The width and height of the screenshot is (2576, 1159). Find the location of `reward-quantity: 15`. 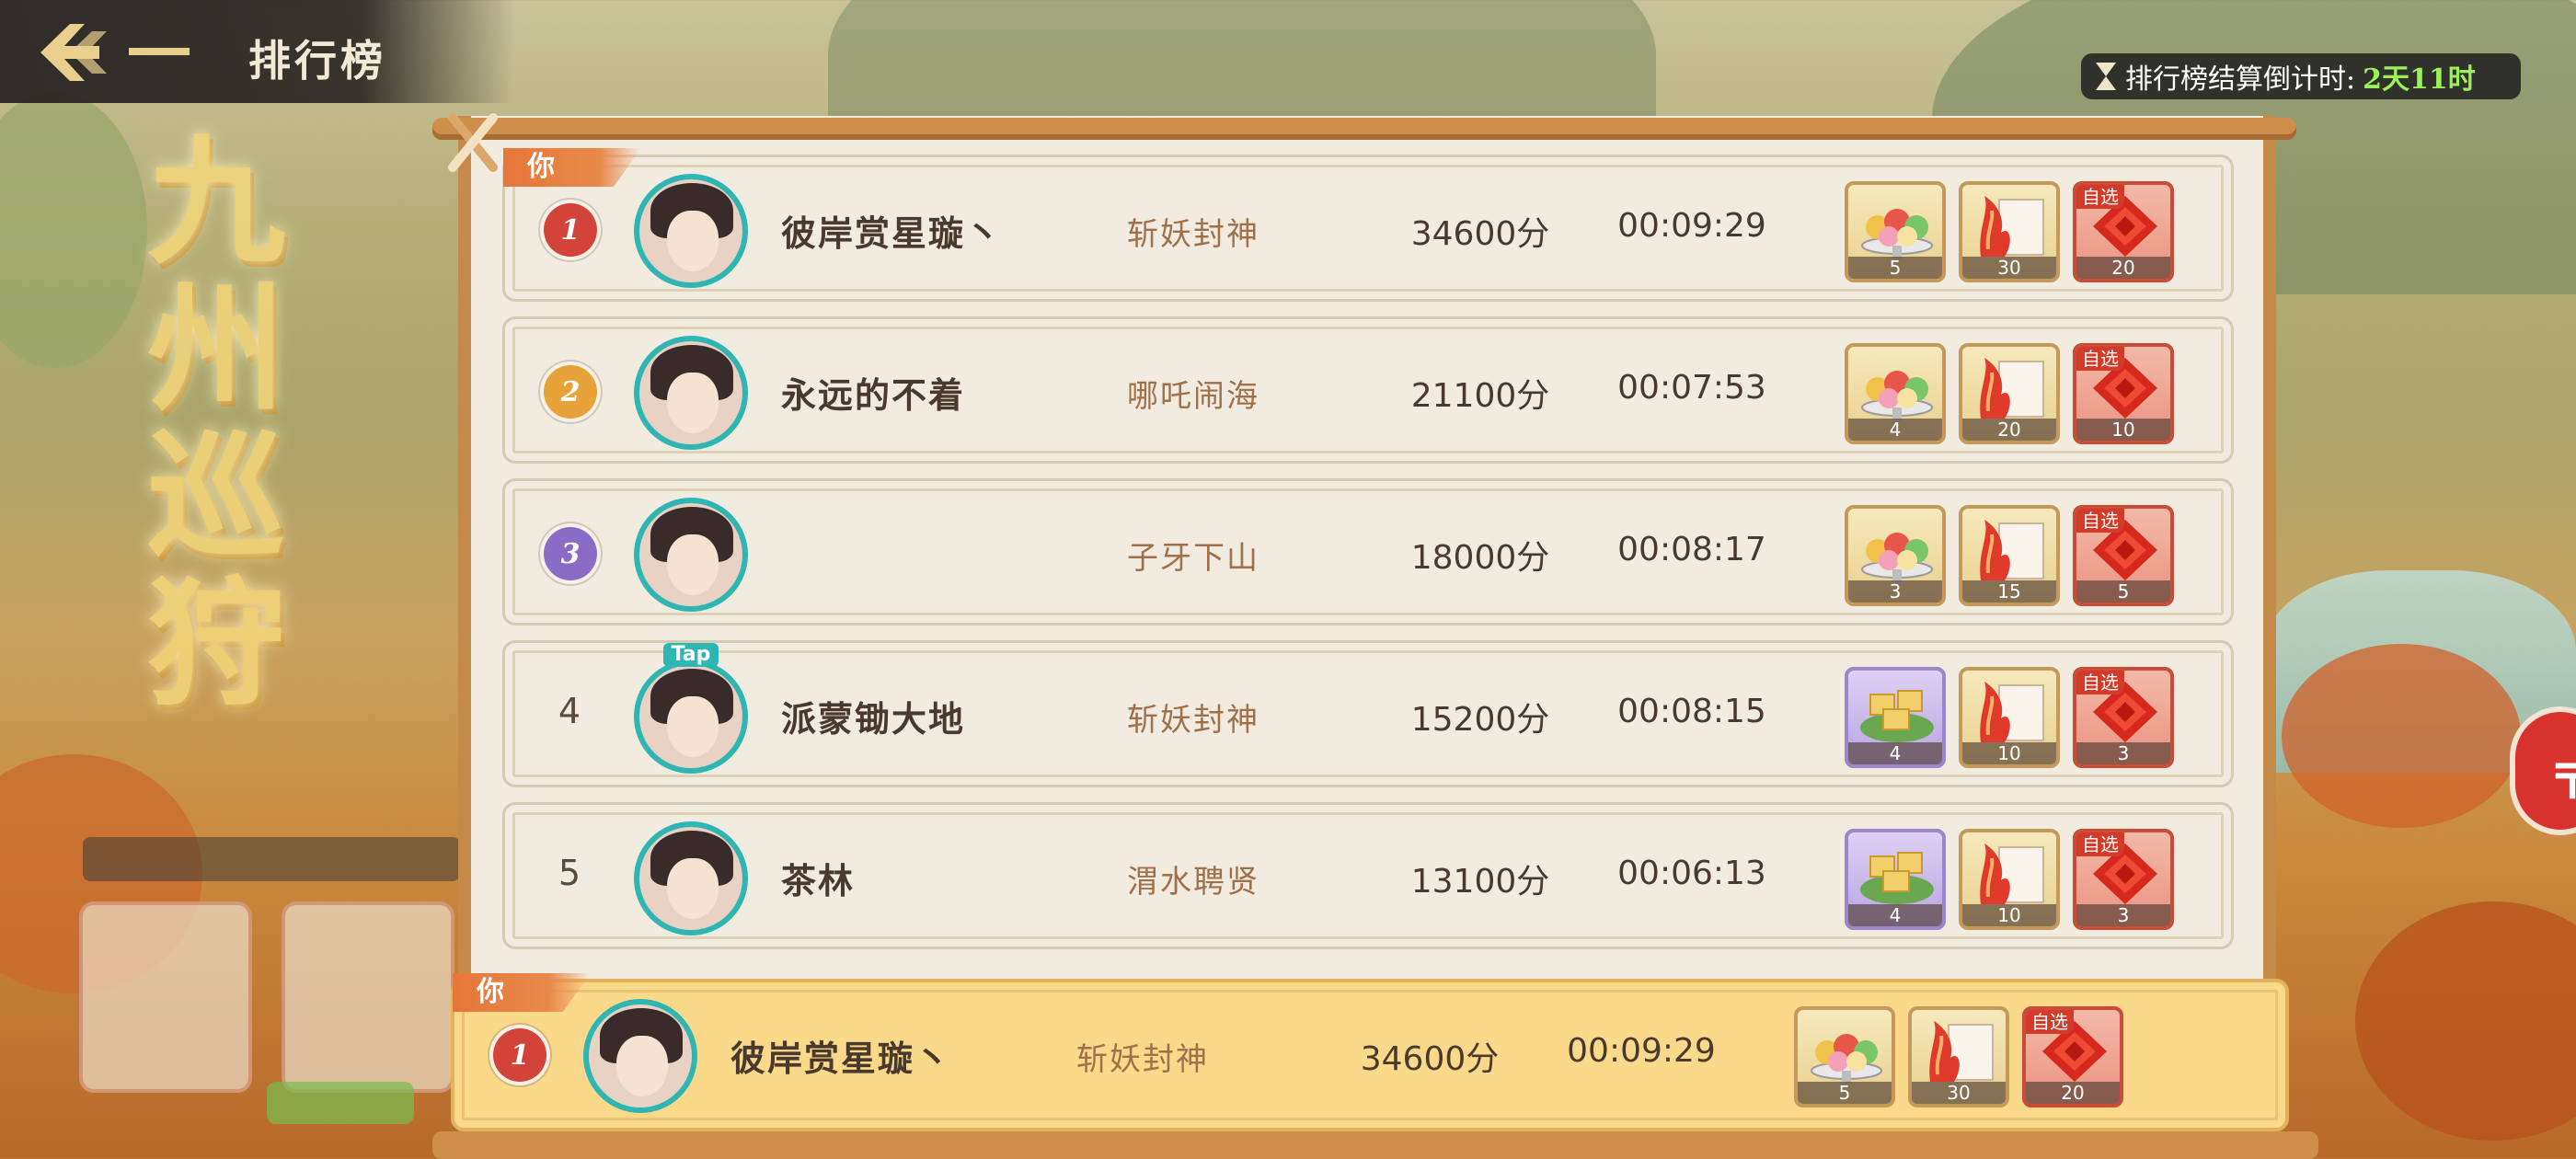

reward-quantity: 15 is located at coordinates (2009, 591).